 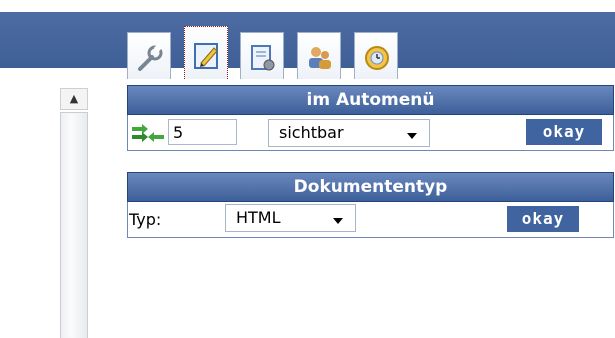 What do you see at coordinates (370, 187) in the screenshot?
I see `doctype-header: Dokumententyp` at bounding box center [370, 187].